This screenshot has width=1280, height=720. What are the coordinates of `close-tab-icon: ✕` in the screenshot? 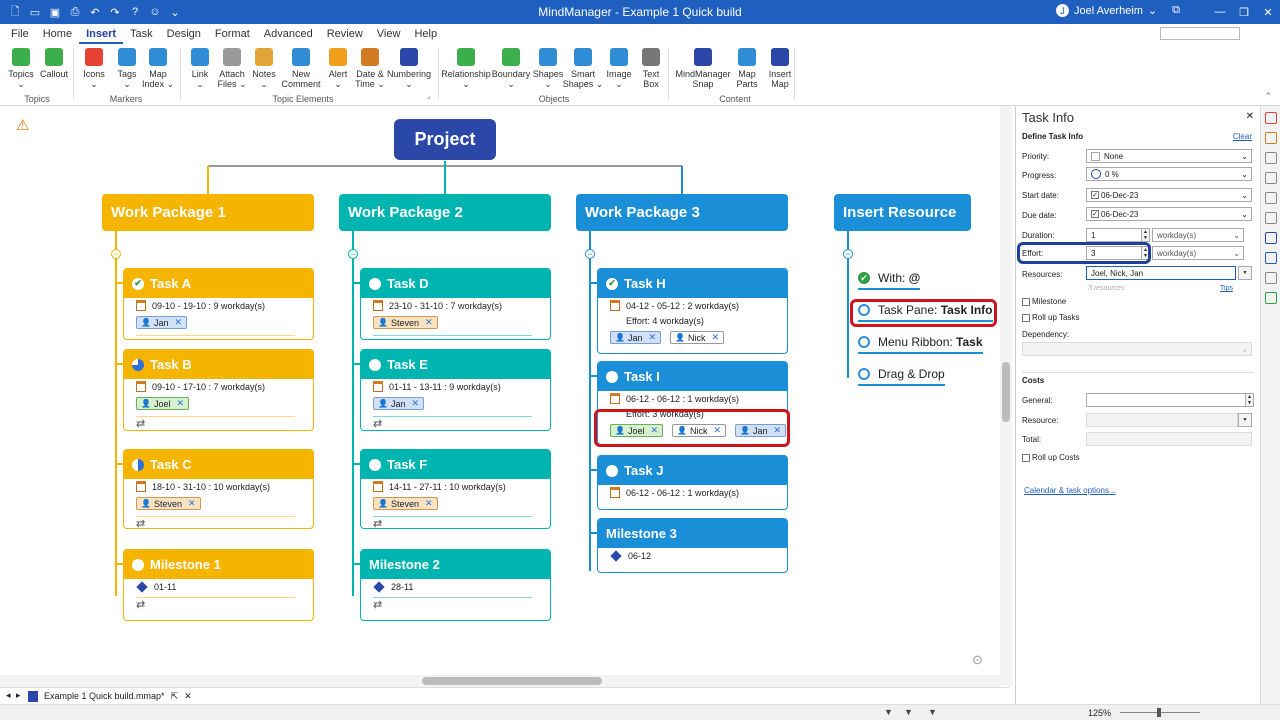 It's located at (188, 696).